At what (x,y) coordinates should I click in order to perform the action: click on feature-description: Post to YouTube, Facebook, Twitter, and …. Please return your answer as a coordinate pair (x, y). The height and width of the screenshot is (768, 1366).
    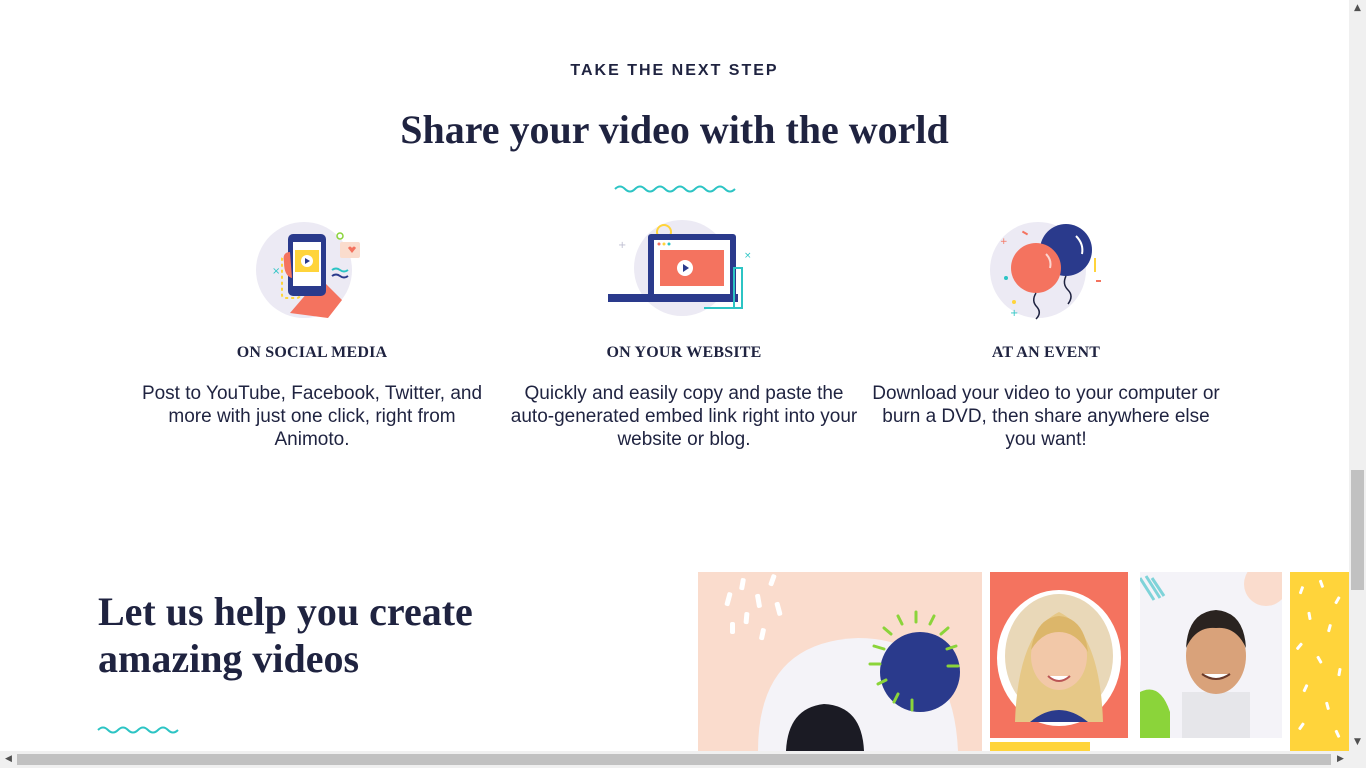
    Looking at the image, I should click on (312, 416).